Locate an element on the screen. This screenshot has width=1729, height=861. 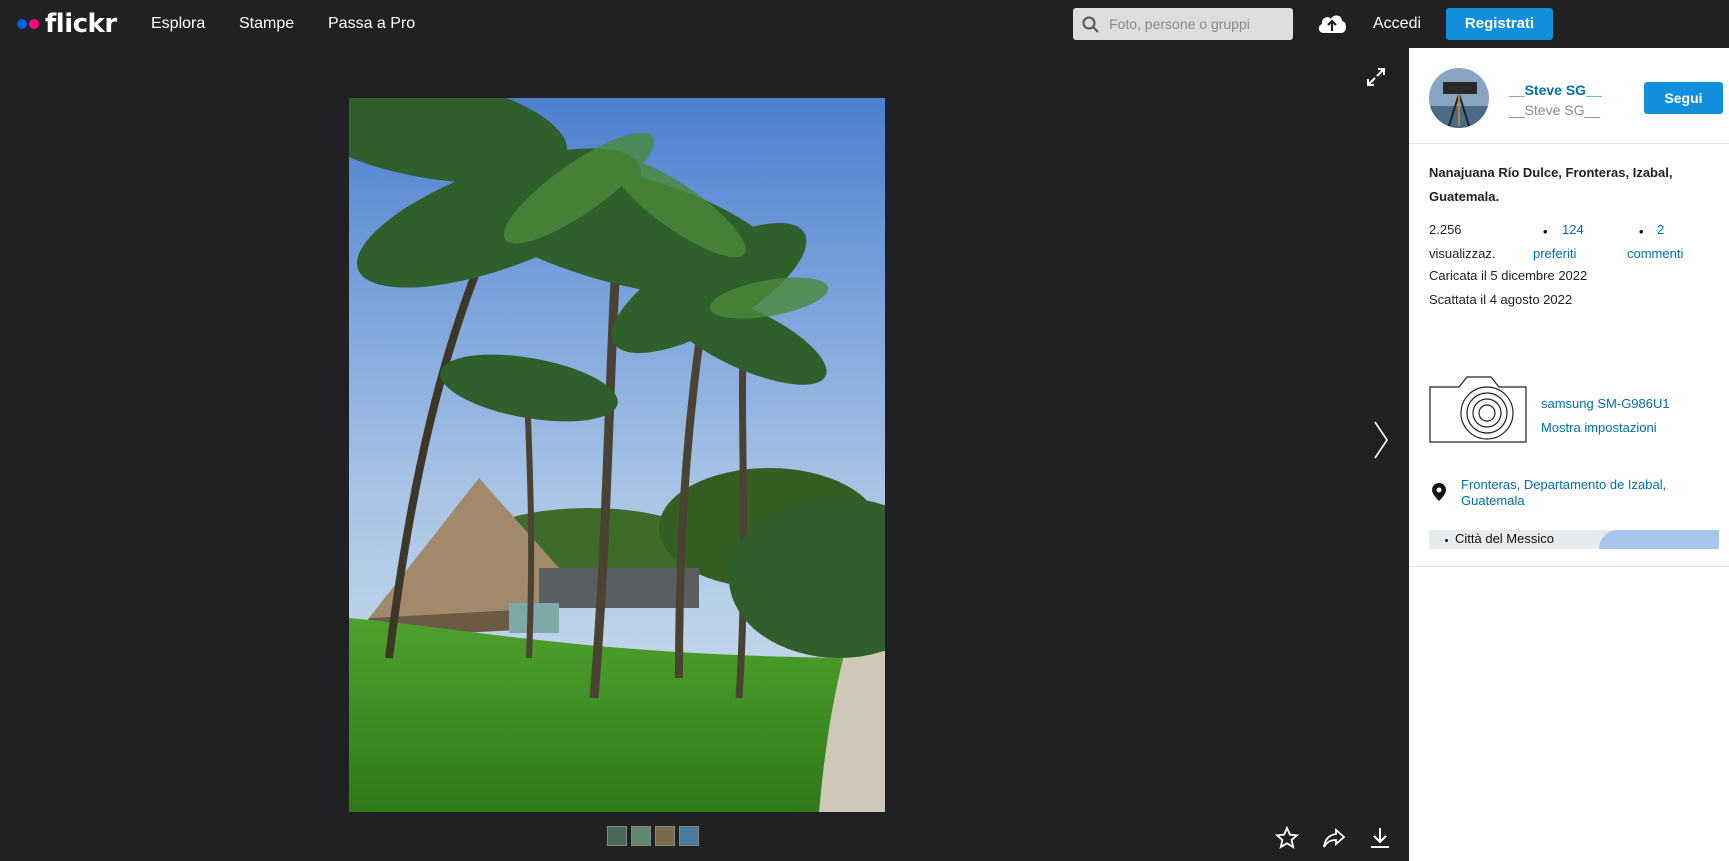
flickr-logo: flickr is located at coordinates (67, 24).